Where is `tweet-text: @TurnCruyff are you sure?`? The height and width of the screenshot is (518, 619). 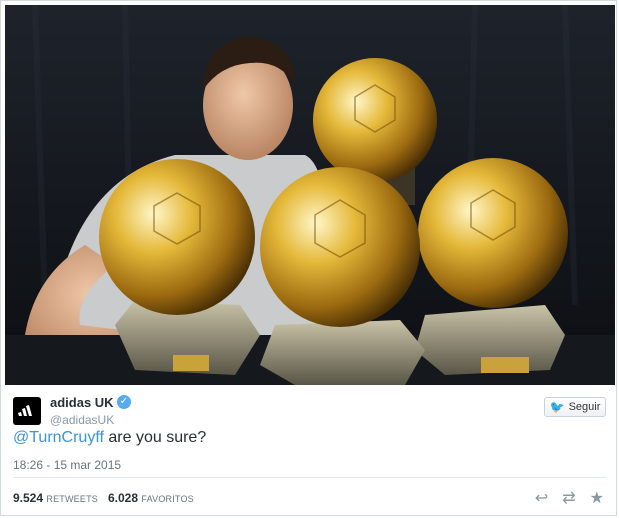 tweet-text: @TurnCruyff are you sure? is located at coordinates (109, 438).